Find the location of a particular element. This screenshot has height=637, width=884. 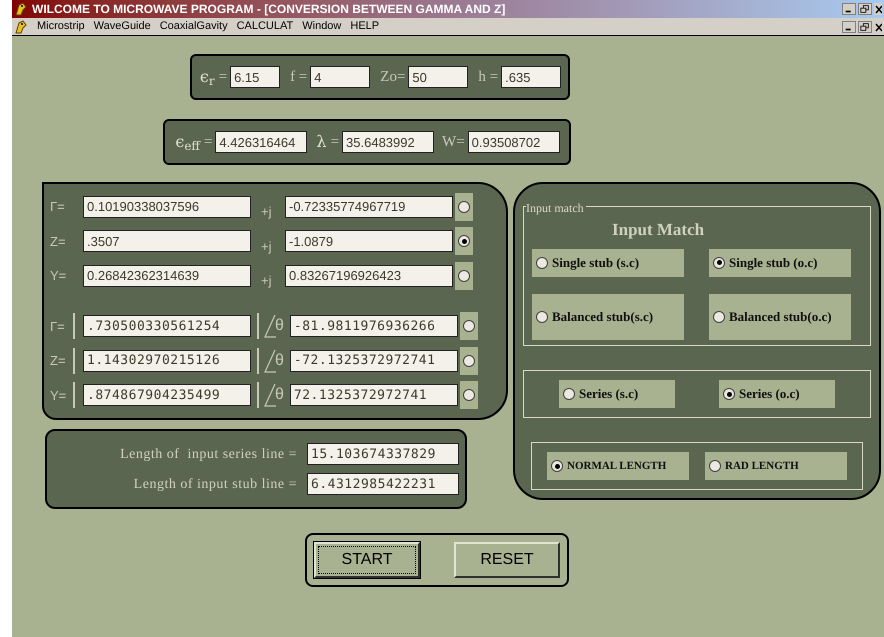

param-label: h = is located at coordinates (488, 77).